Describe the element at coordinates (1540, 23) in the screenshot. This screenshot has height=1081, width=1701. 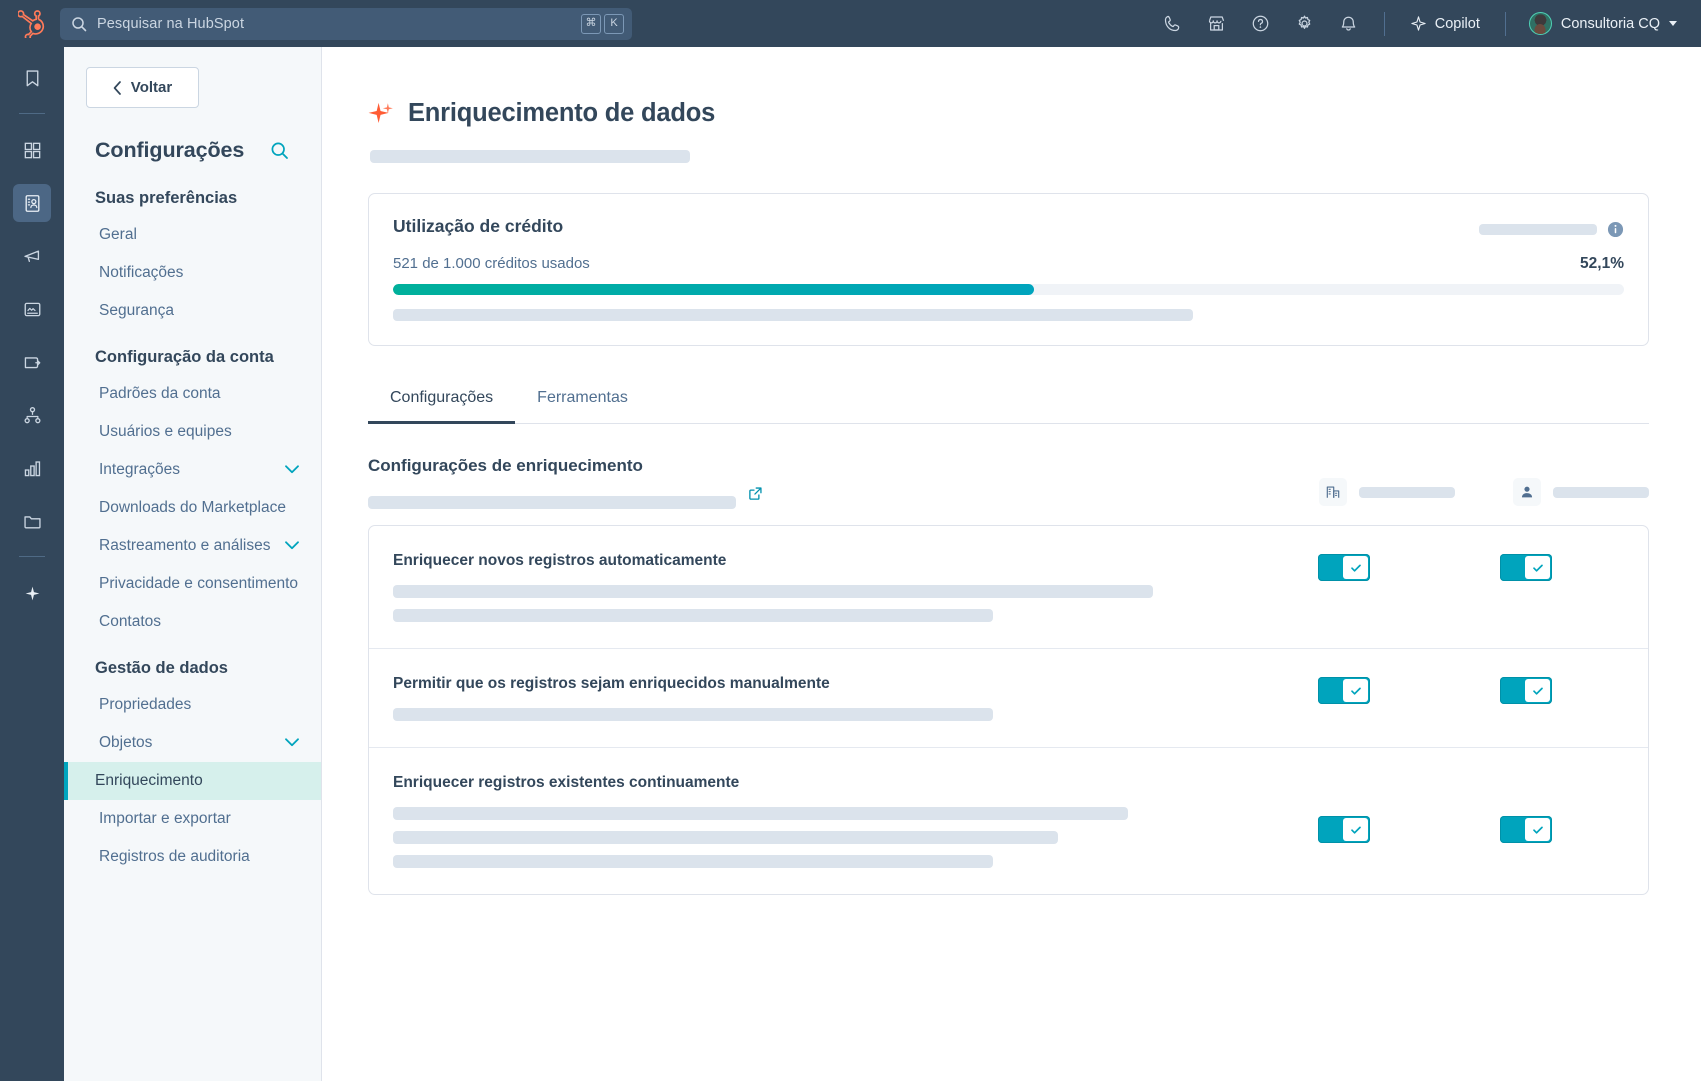
I see `avatar` at that location.